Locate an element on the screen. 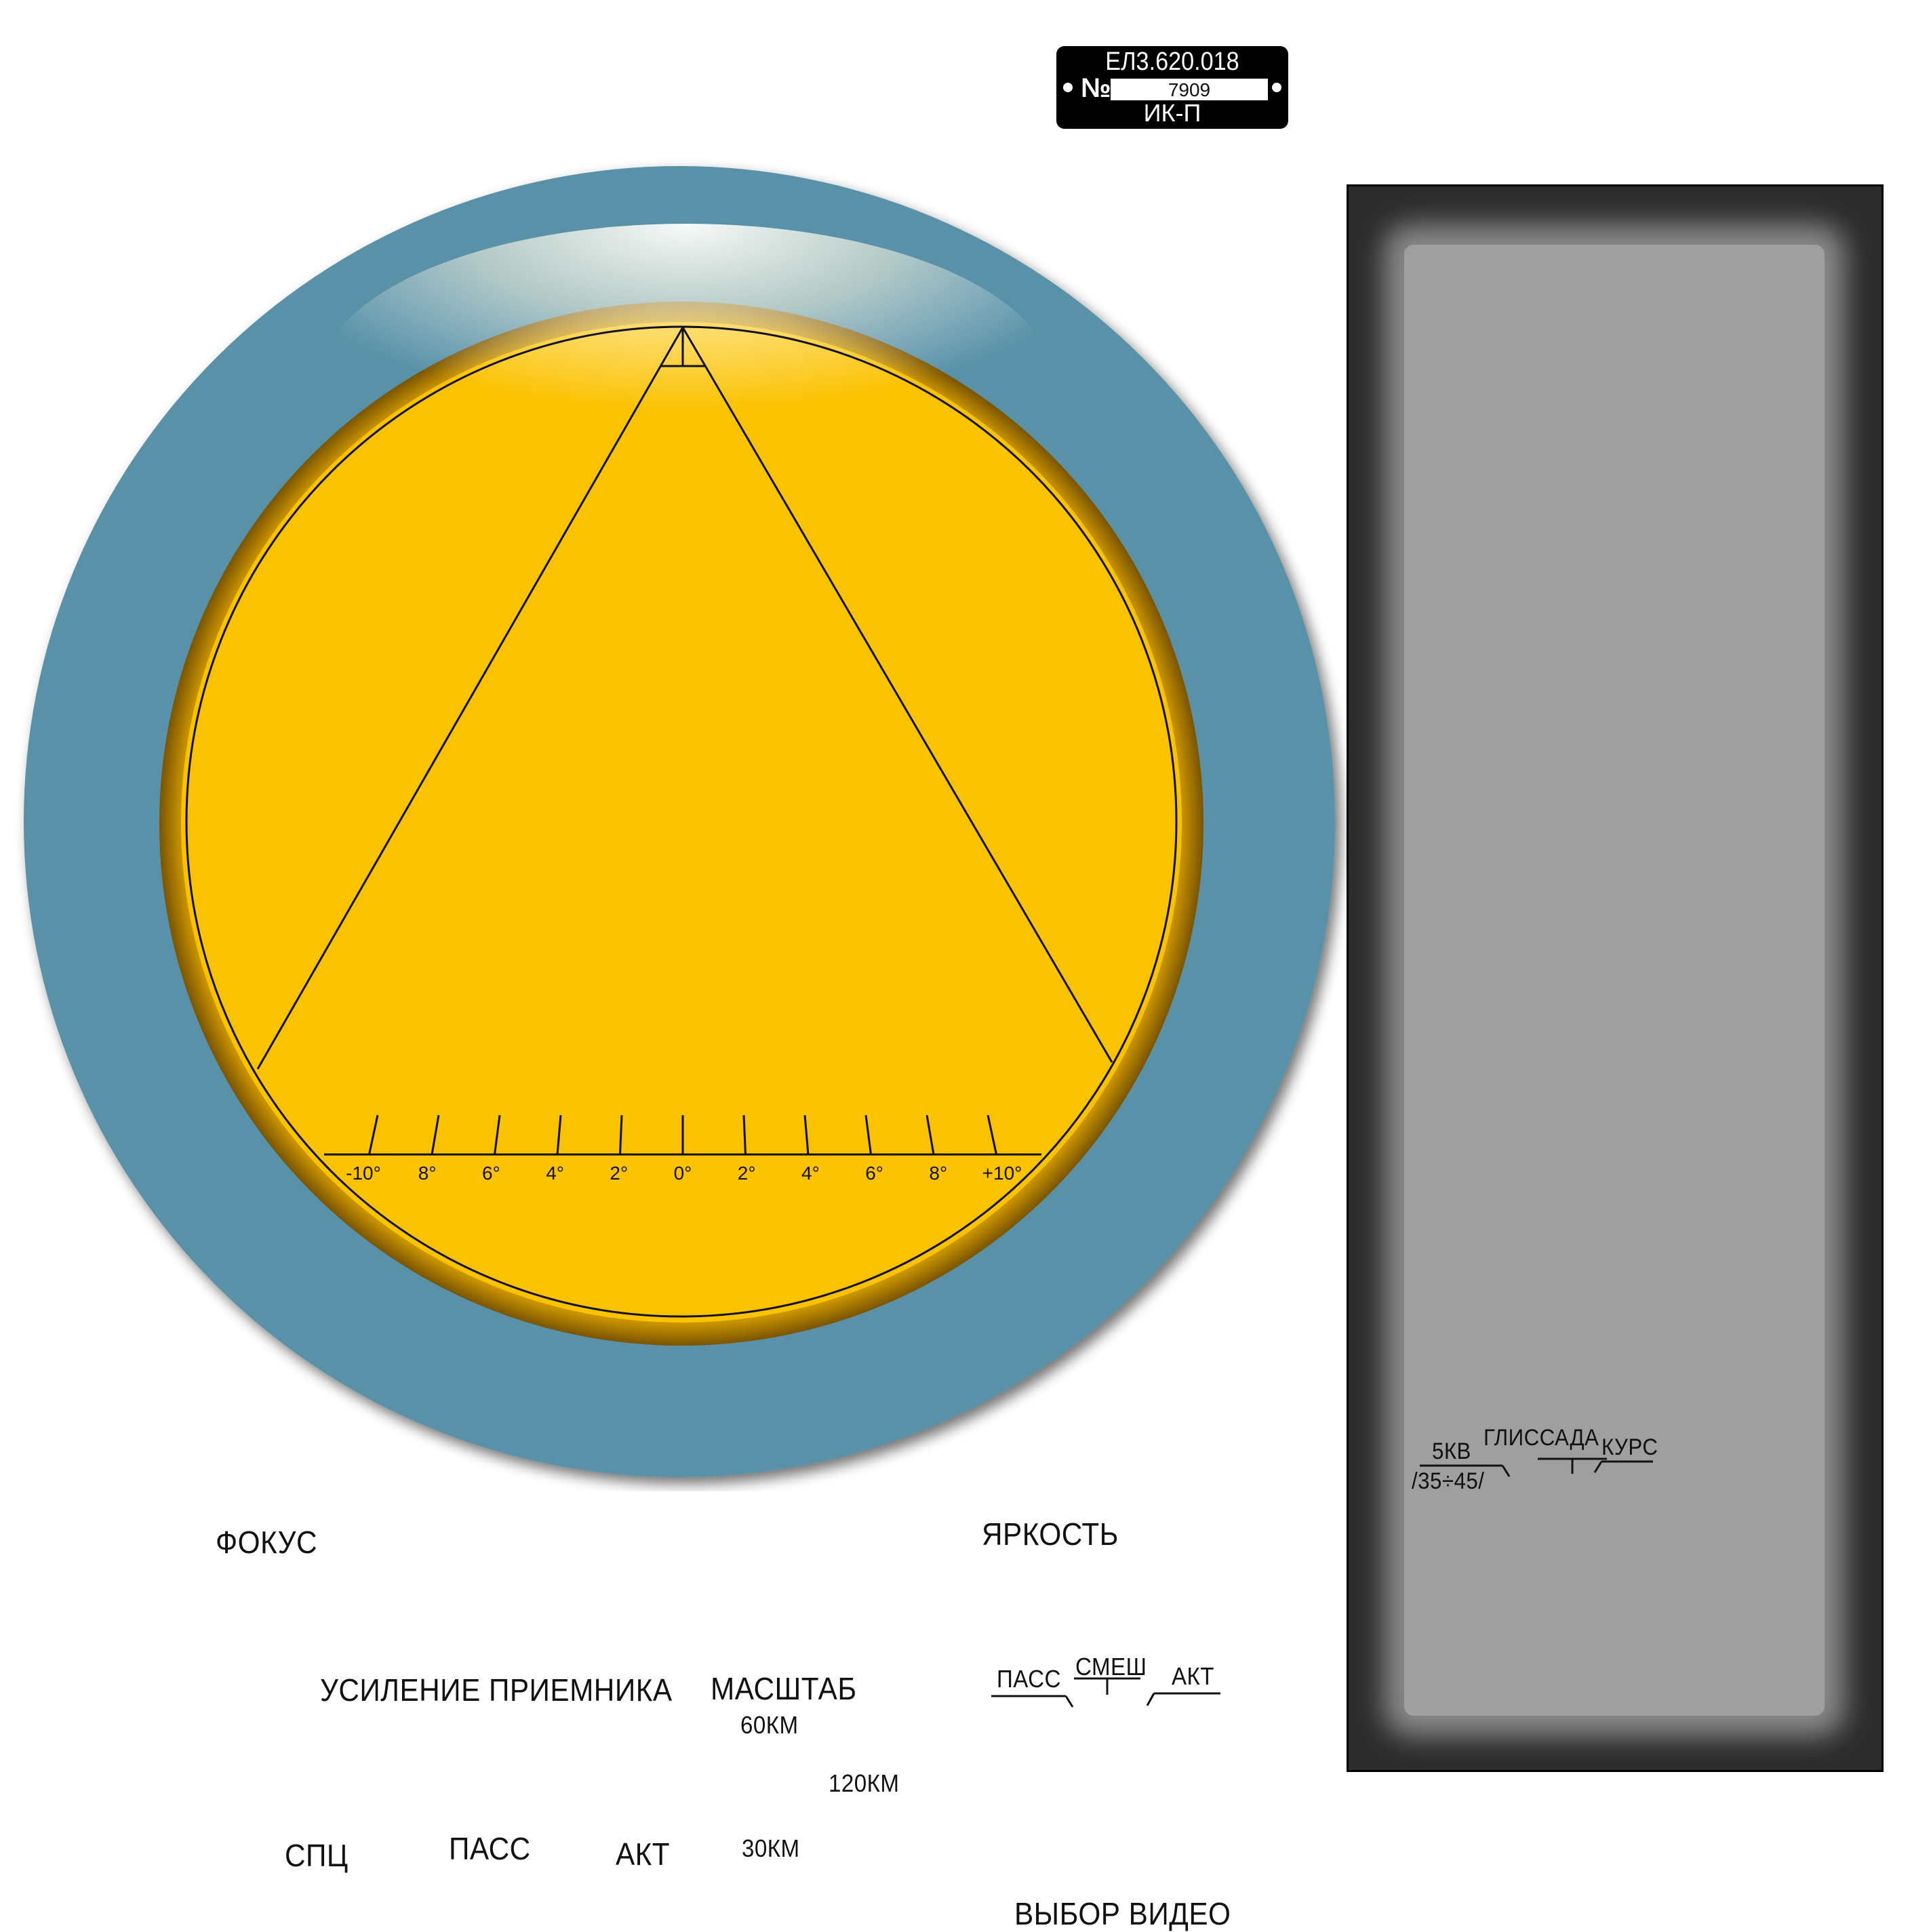 The height and width of the screenshot is (1932, 1931). label-mode-akt: АКТ is located at coordinates (643, 1854).